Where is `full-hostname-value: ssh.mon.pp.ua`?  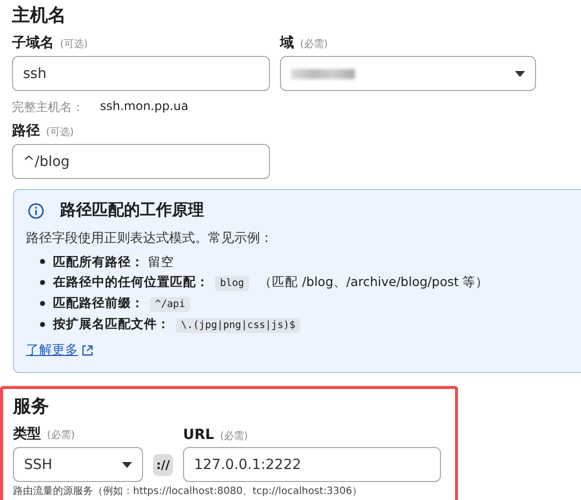
full-hostname-value: ssh.mon.pp.ua is located at coordinates (144, 107).